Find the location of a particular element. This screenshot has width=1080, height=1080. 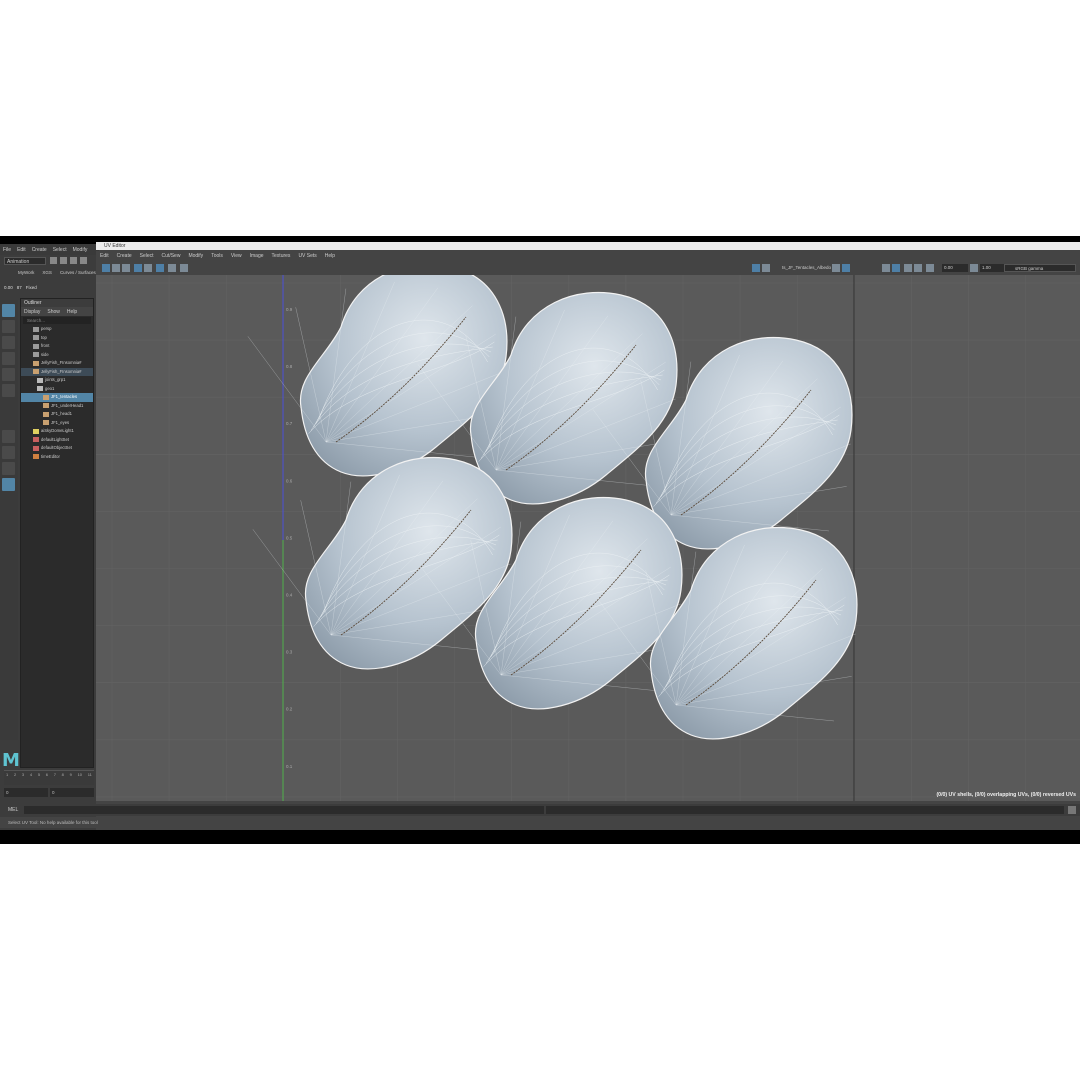

snapshot-icon is located at coordinates (184, 268).